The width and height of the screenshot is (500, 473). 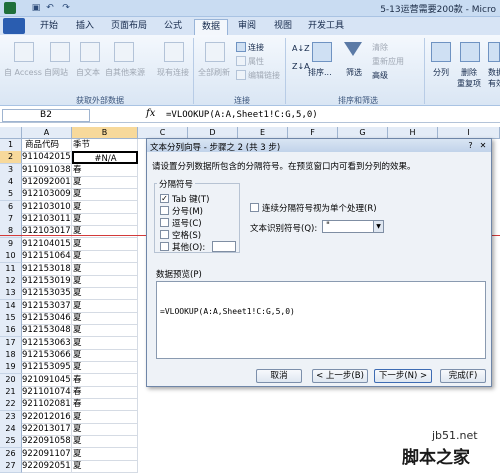 What do you see at coordinates (47, 430) in the screenshot?
I see `cell-a: 922013017` at bounding box center [47, 430].